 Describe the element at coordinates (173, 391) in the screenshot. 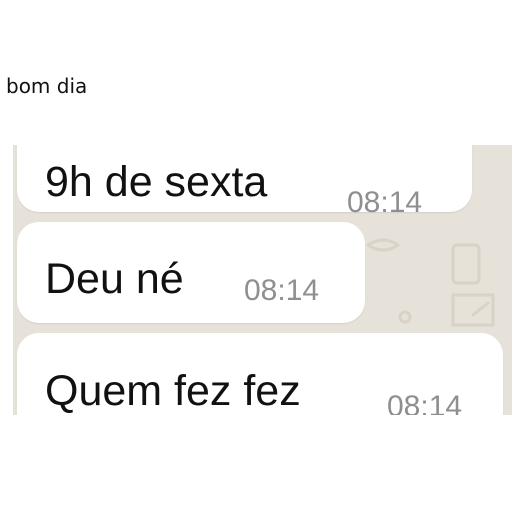

I see `message-text: Quem fez fez` at that location.